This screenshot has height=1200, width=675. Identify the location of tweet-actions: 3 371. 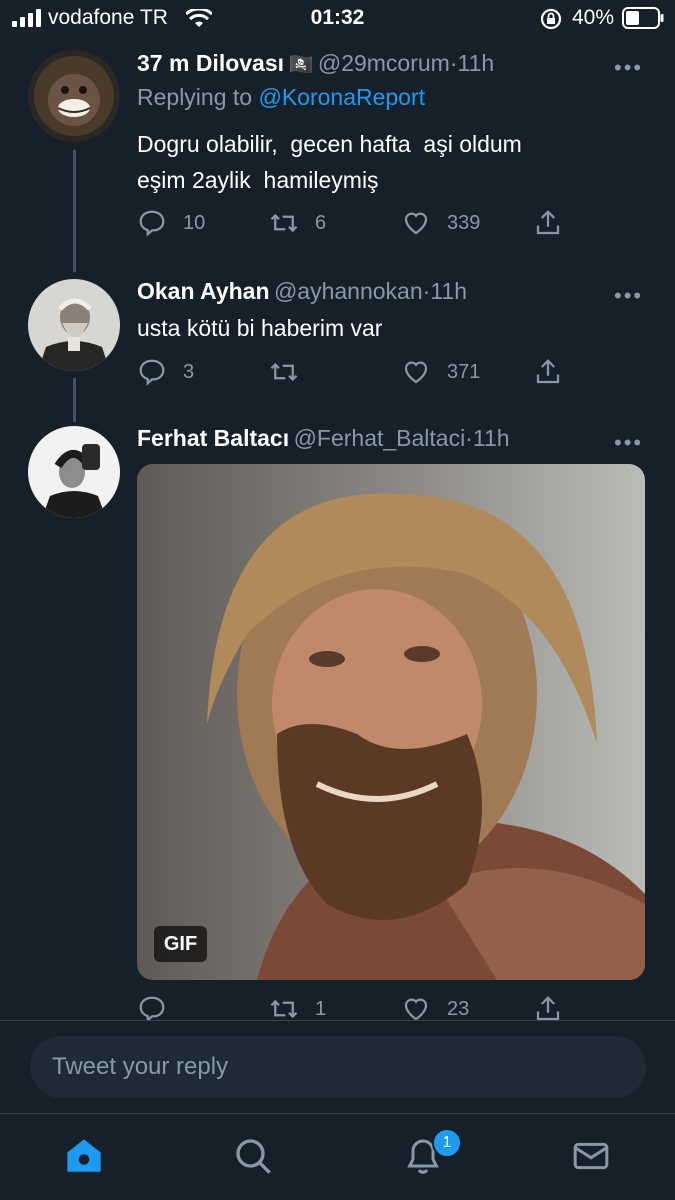
(402, 374).